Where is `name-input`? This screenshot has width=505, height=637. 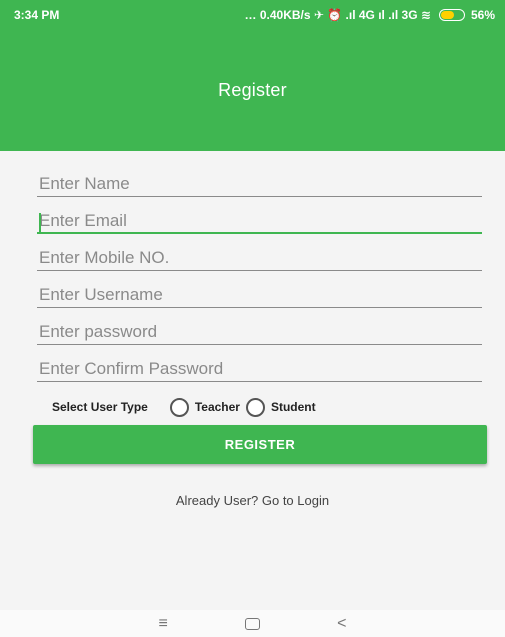 name-input is located at coordinates (259, 180).